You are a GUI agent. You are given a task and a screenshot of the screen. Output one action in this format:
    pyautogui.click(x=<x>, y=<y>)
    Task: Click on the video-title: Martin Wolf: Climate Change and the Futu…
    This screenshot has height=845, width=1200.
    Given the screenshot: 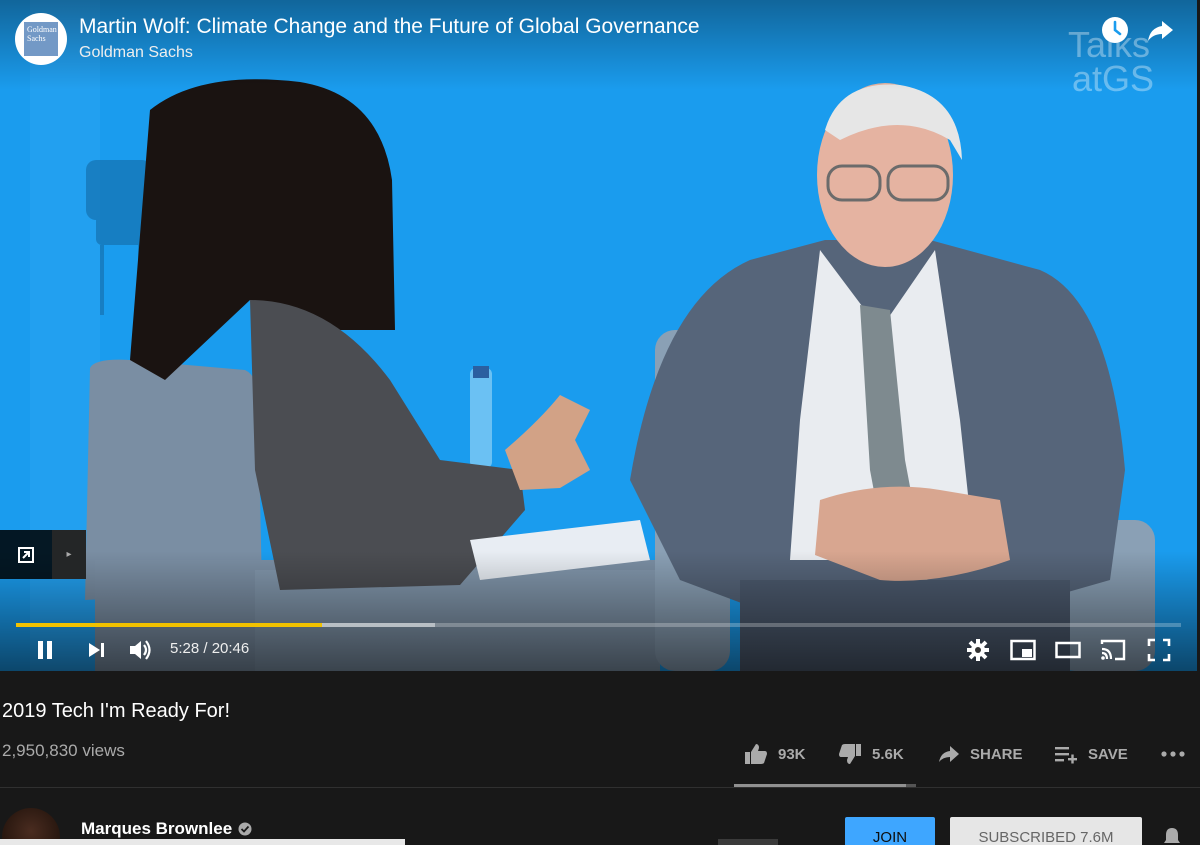 What is the action you would take?
    pyautogui.click(x=389, y=27)
    